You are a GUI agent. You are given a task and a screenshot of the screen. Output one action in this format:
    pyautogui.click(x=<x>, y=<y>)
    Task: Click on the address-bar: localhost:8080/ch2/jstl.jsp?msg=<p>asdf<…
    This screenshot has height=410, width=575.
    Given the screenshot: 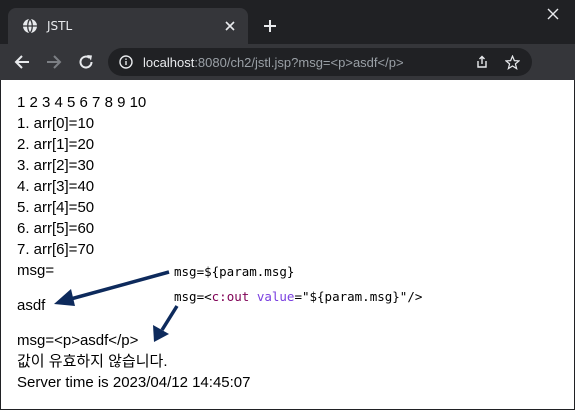 What is the action you would take?
    pyautogui.click(x=320, y=62)
    